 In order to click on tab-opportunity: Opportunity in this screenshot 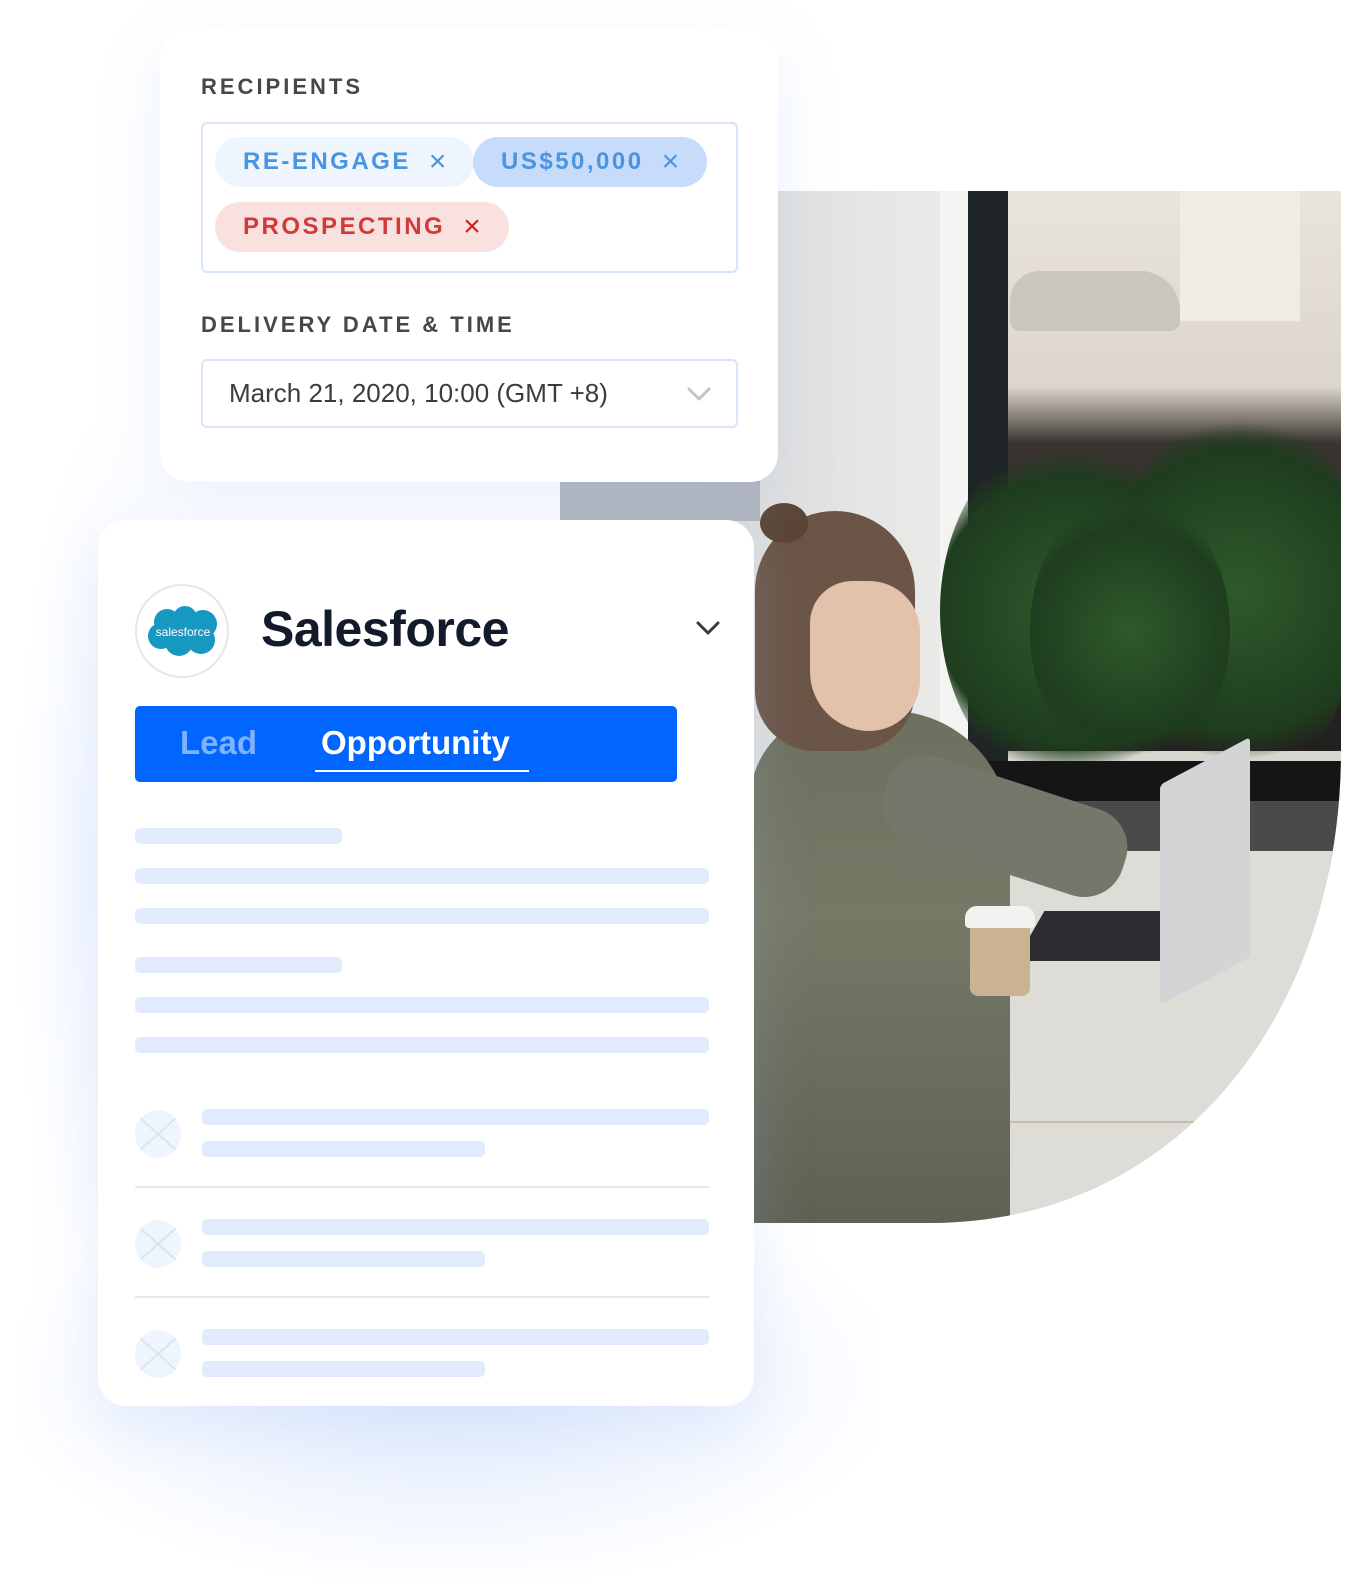, I will do `click(415, 743)`.